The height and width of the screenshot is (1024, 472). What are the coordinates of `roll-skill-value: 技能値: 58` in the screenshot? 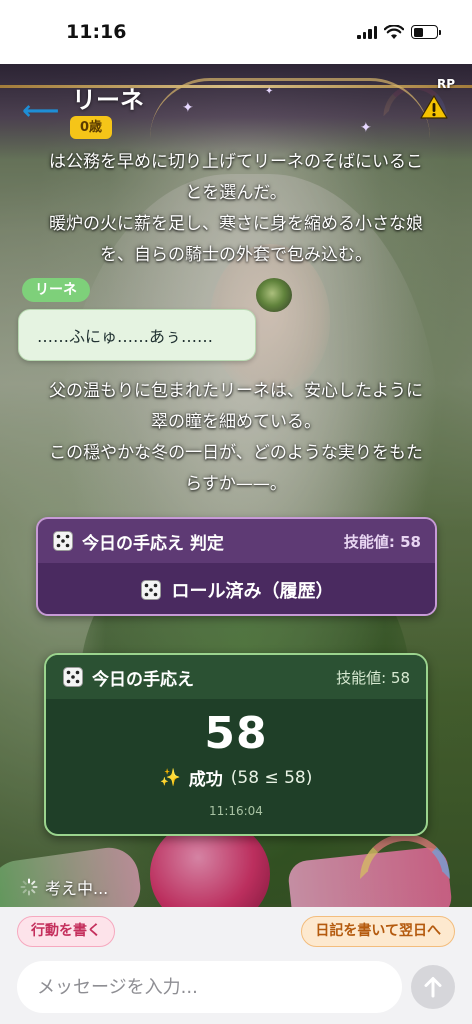 It's located at (382, 541).